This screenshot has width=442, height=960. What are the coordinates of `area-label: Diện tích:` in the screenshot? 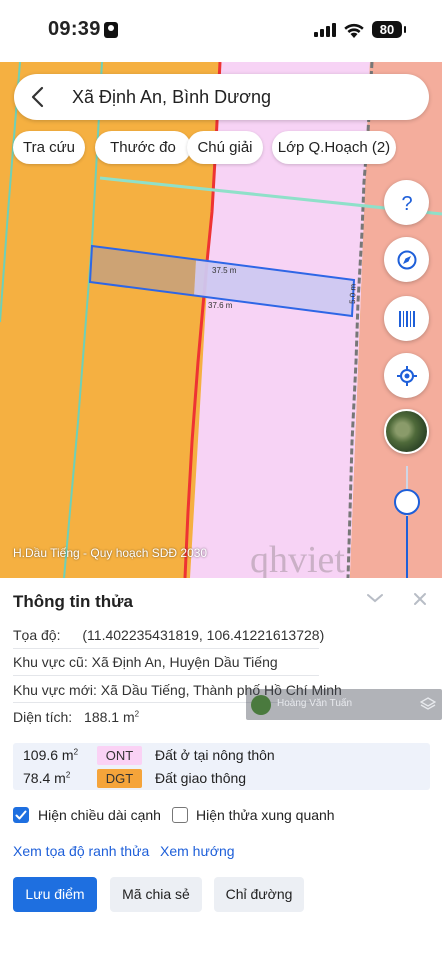 It's located at (43, 717).